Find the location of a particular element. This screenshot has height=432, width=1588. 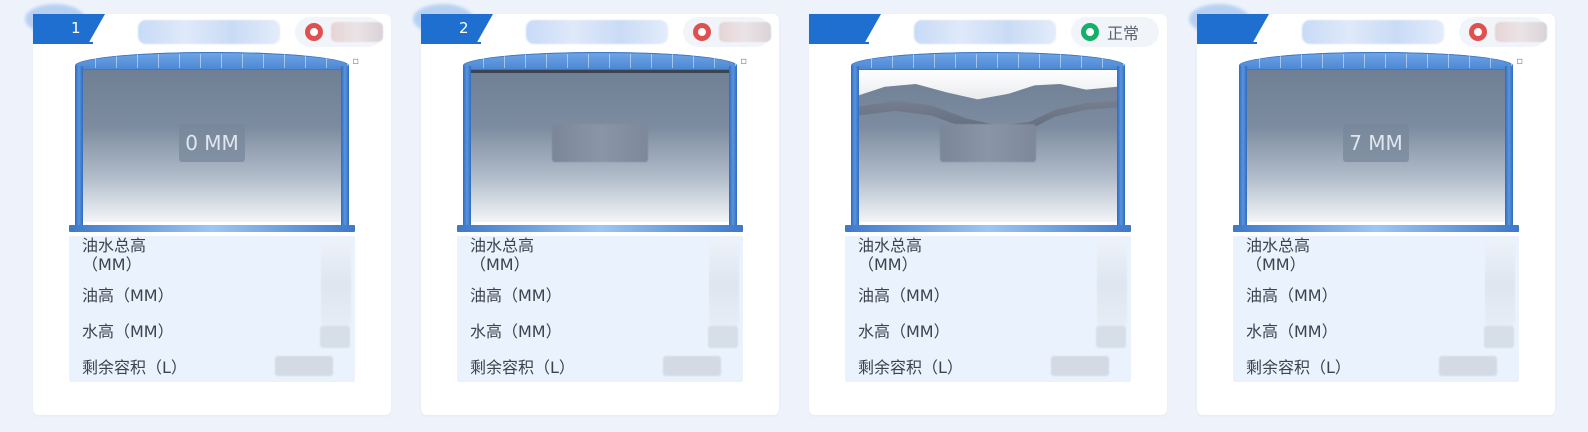

tank-number-tag: 2 is located at coordinates (457, 28).